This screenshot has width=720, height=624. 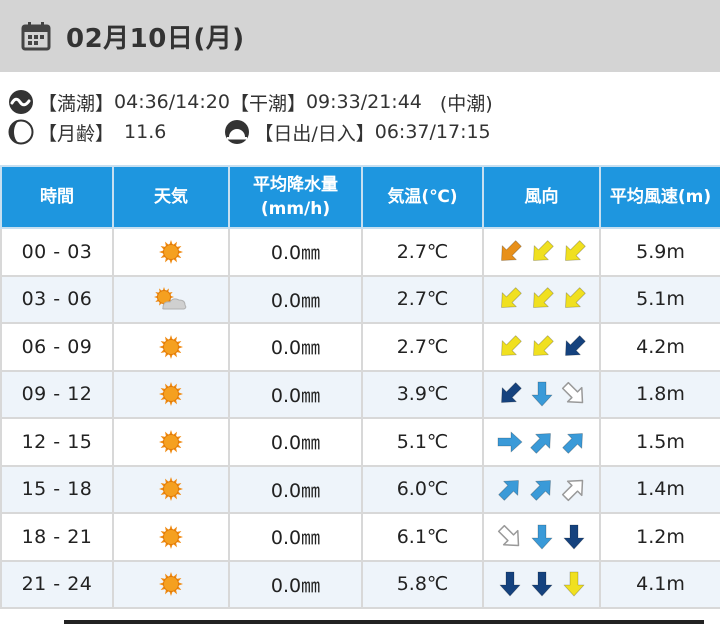 What do you see at coordinates (466, 103) in the screenshot?
I see `tide-type: (中潮)` at bounding box center [466, 103].